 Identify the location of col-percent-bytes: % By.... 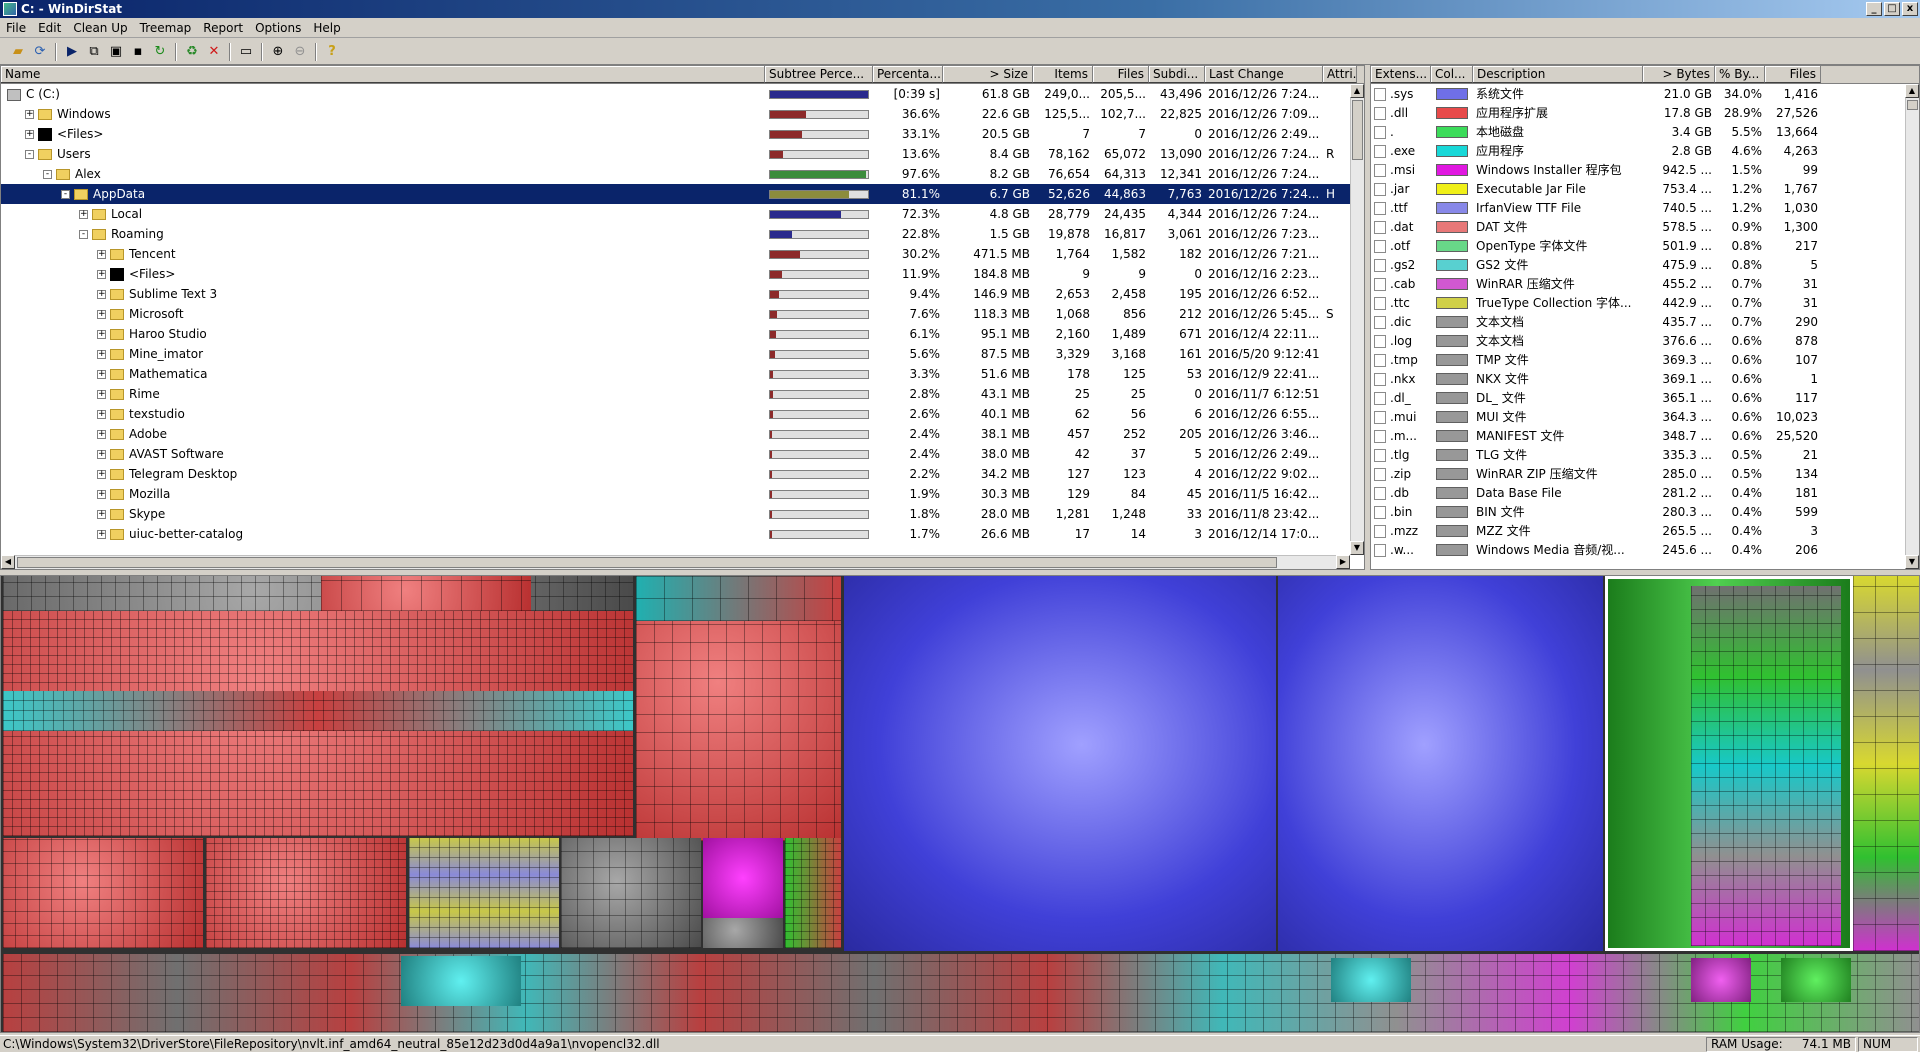
(1740, 74).